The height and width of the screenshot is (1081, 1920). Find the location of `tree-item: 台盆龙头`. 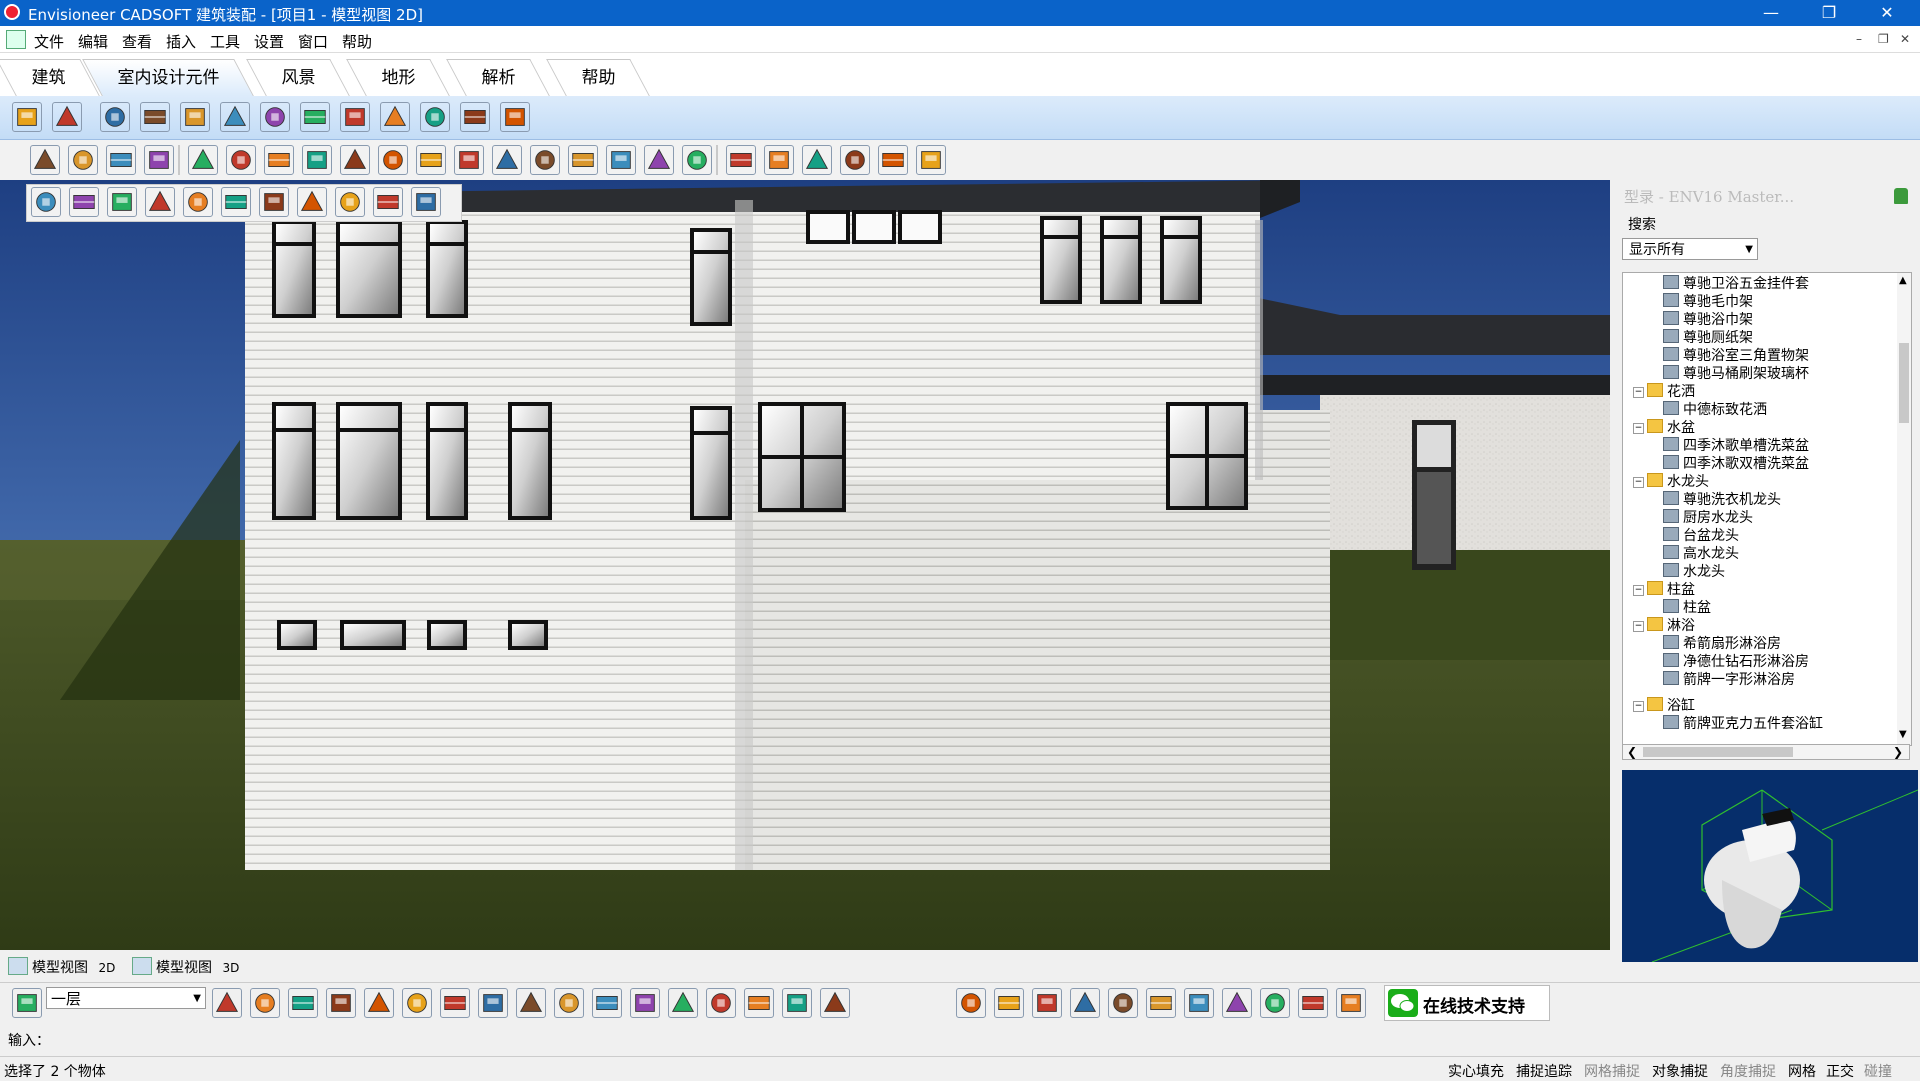

tree-item: 台盆龙头 is located at coordinates (1701, 536).